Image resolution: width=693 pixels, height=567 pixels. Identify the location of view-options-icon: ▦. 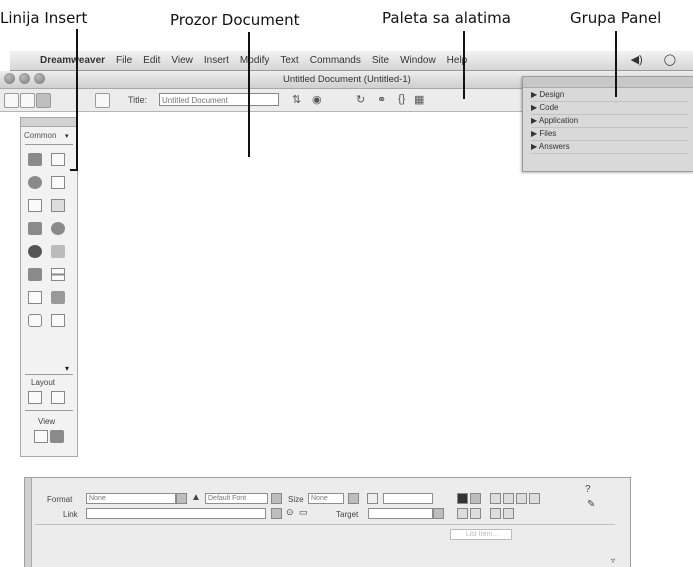
(419, 99).